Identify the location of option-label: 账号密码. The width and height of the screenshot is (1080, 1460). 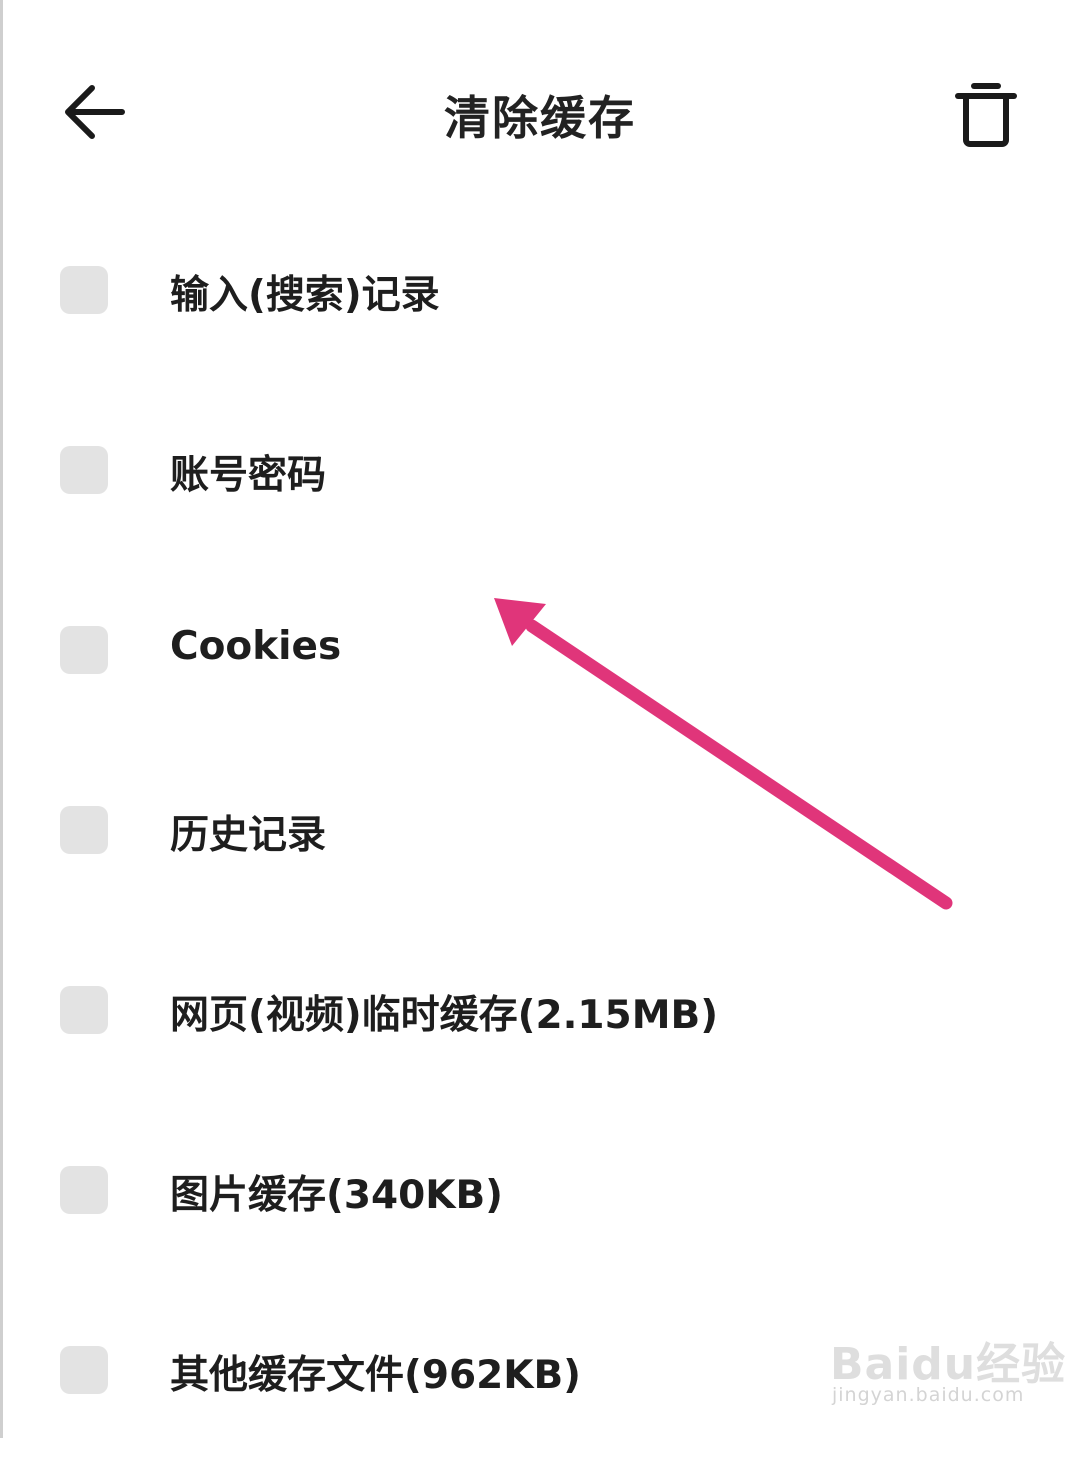
(248, 475).